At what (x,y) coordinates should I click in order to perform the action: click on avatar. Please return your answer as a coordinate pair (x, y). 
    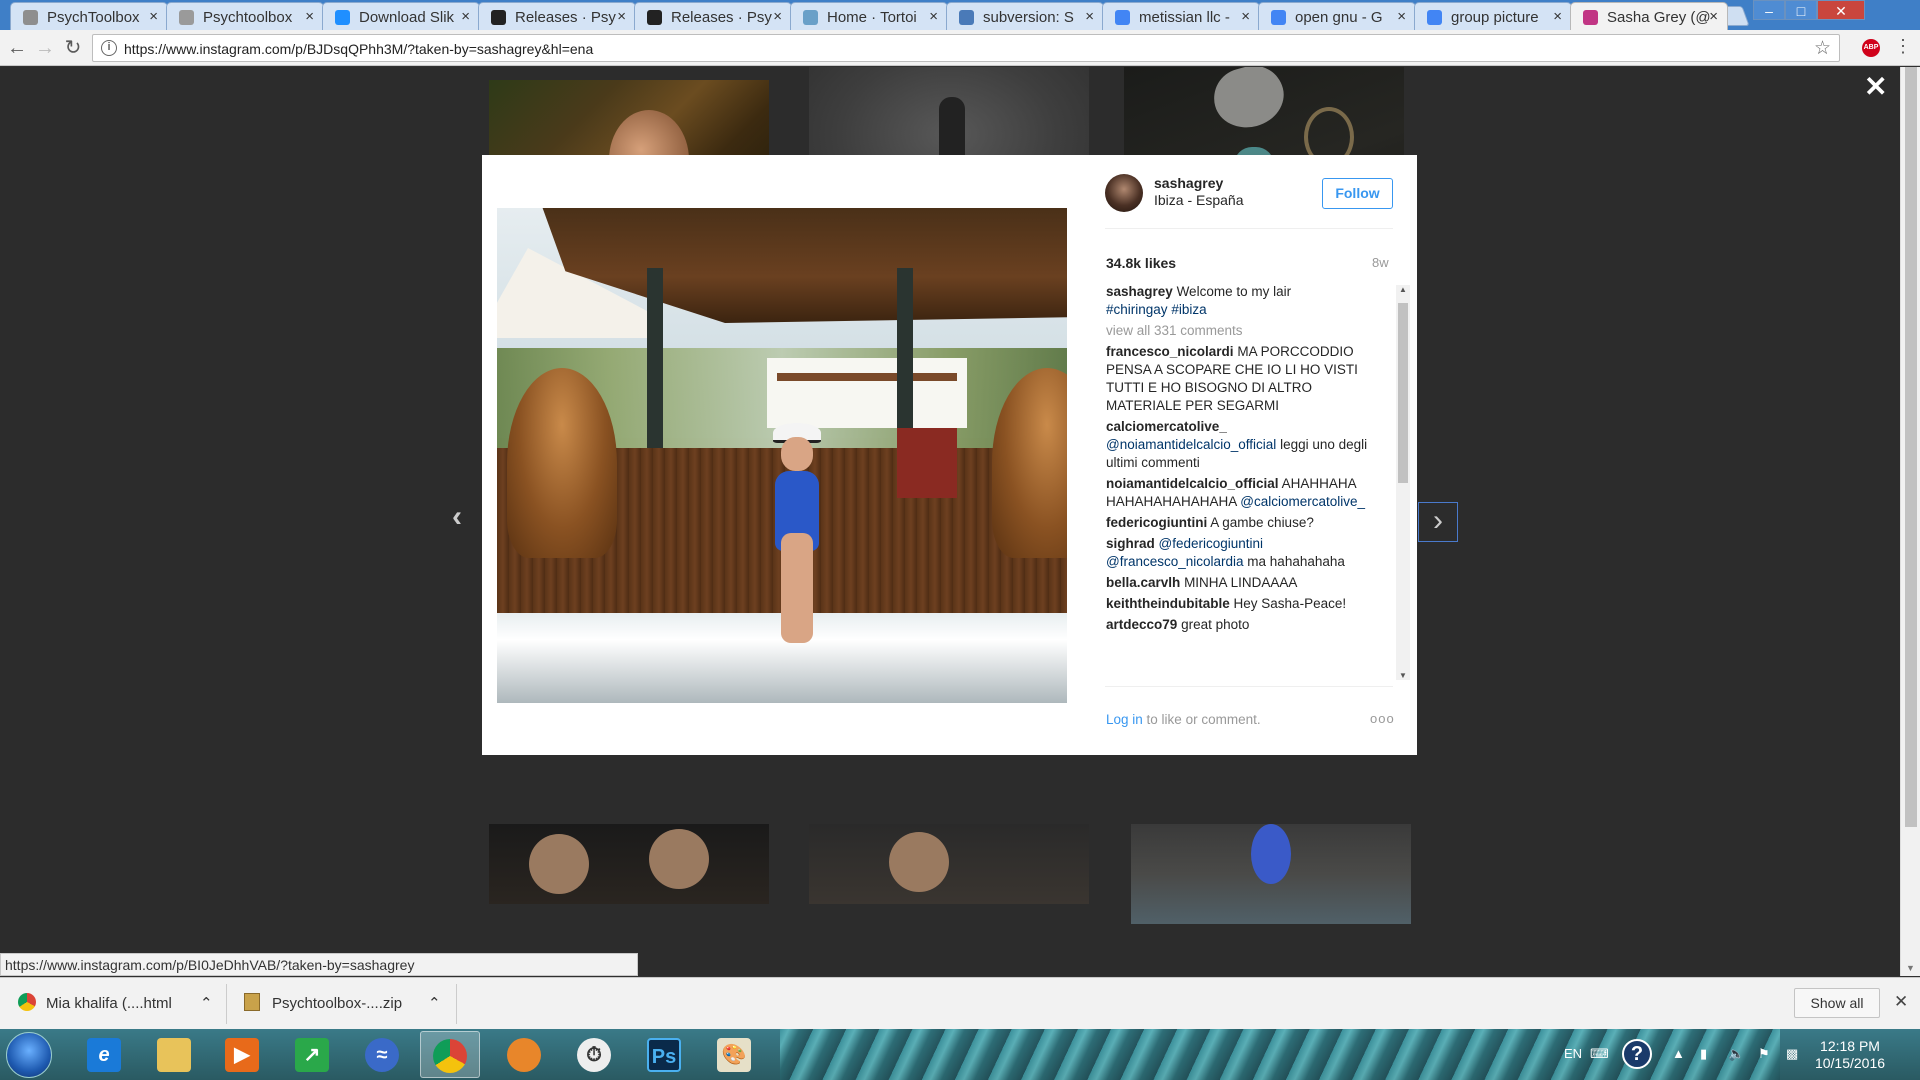
    Looking at the image, I should click on (1124, 193).